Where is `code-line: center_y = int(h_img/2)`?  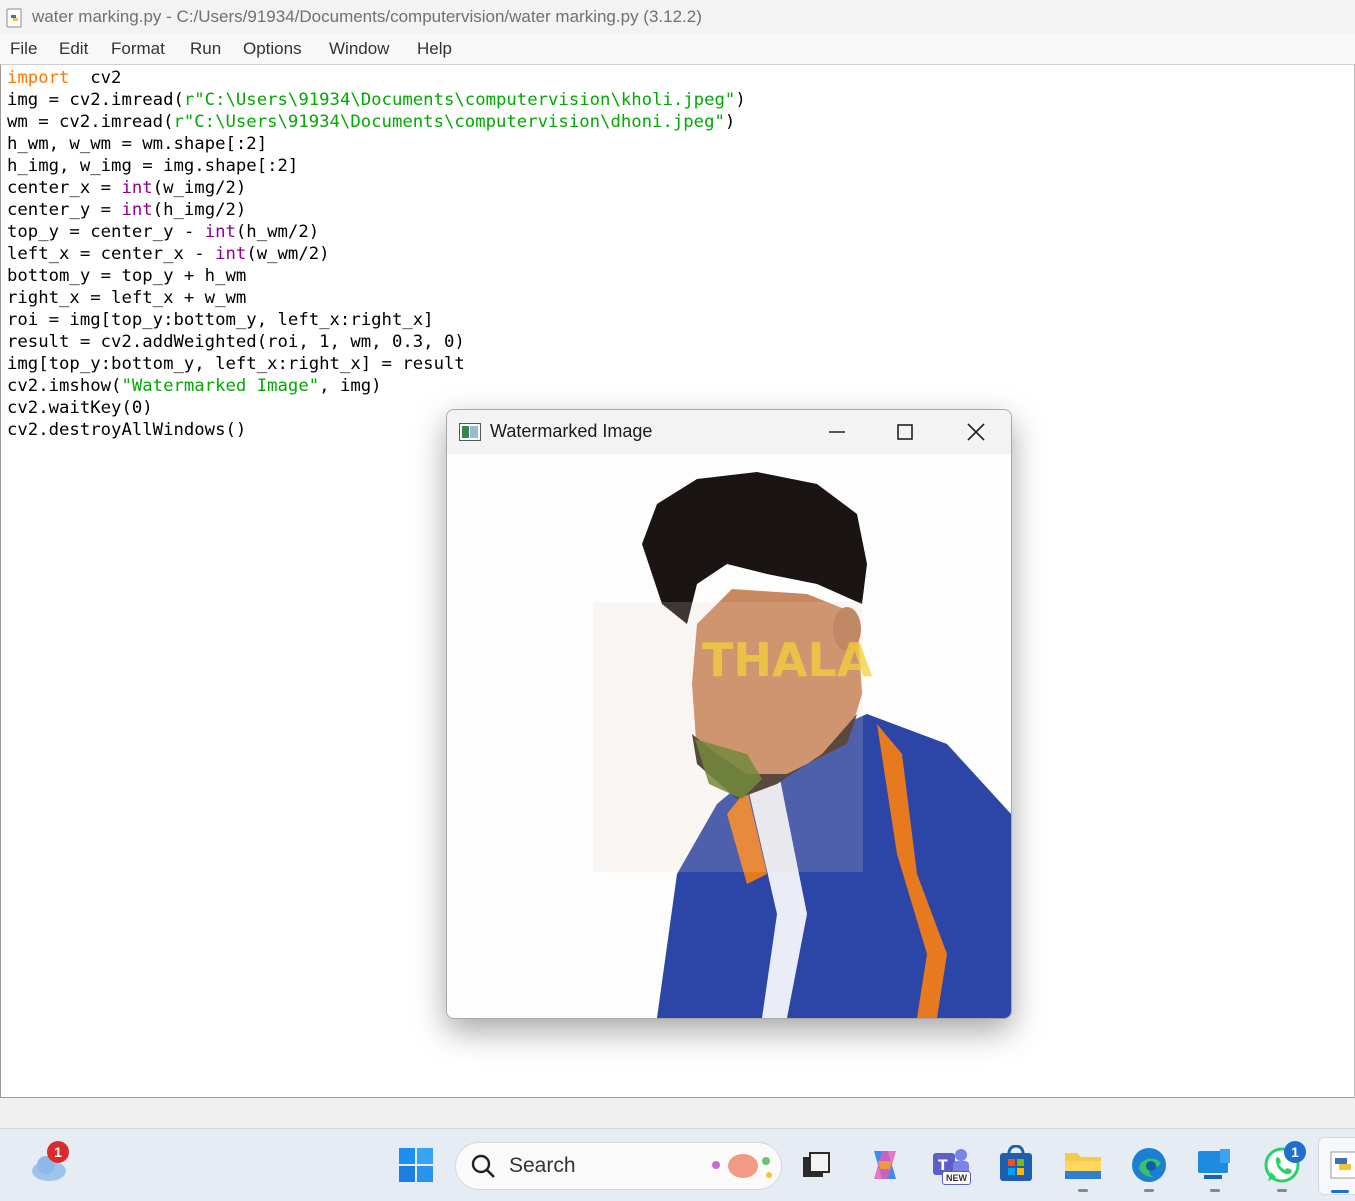
code-line: center_y = int(h_img/2) is located at coordinates (376, 210).